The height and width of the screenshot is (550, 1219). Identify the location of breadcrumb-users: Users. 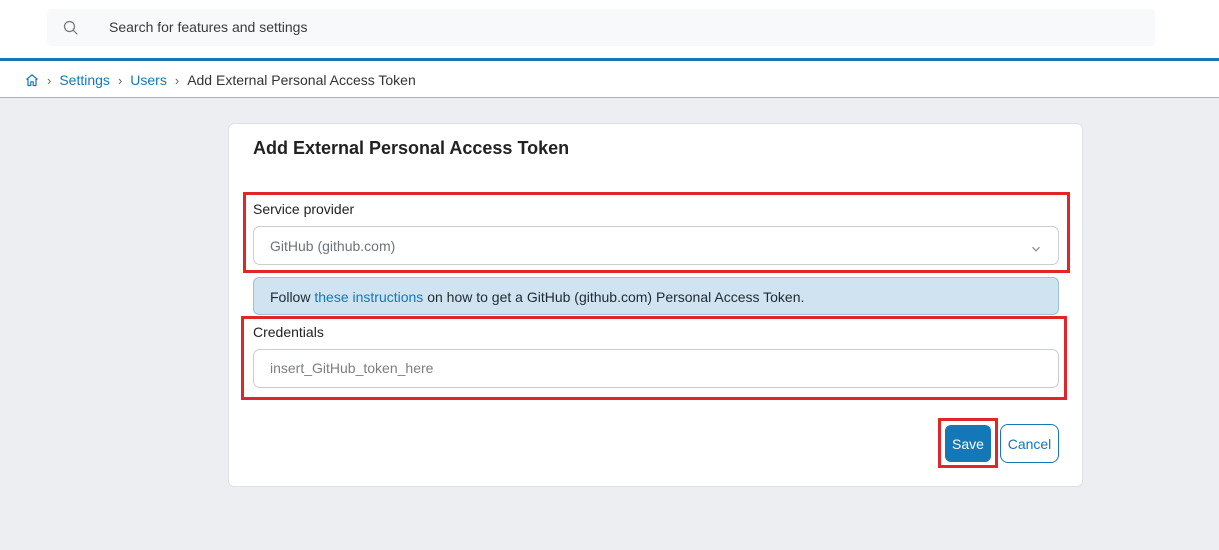
(148, 80).